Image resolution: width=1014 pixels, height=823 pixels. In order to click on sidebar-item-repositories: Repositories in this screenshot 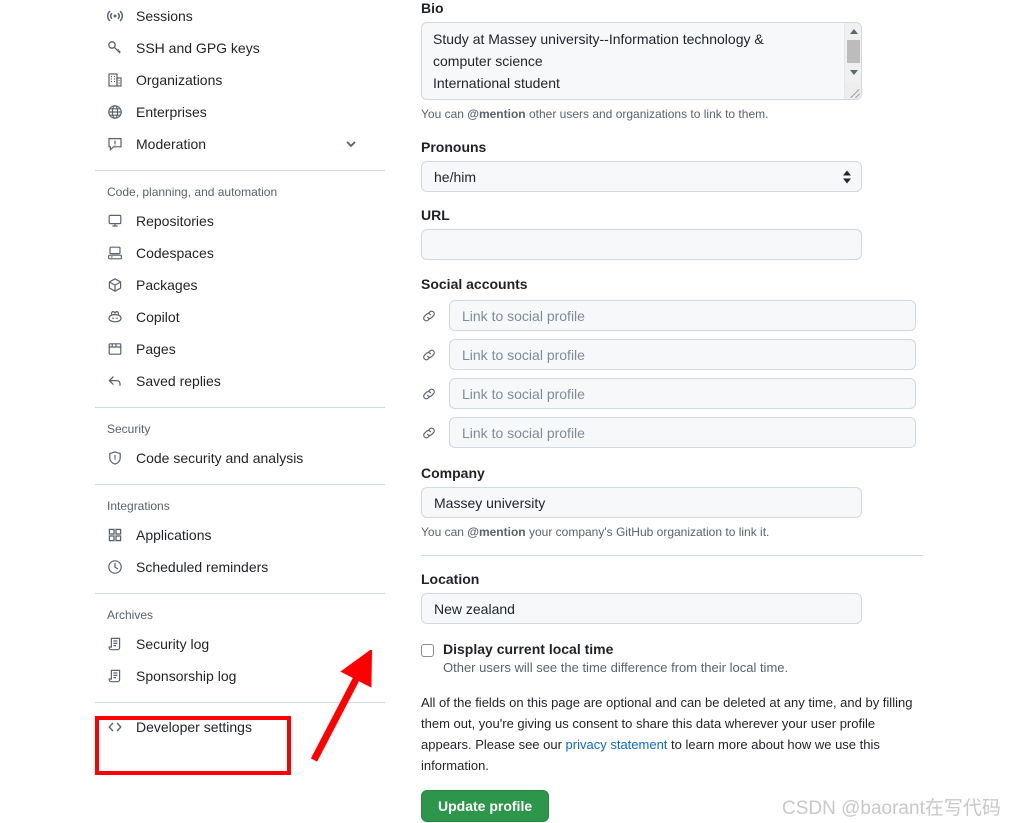, I will do `click(240, 221)`.